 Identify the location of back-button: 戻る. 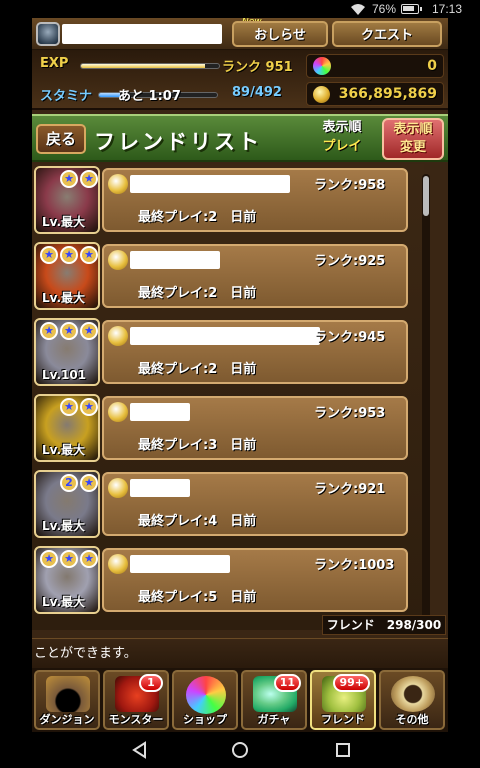
(61, 139).